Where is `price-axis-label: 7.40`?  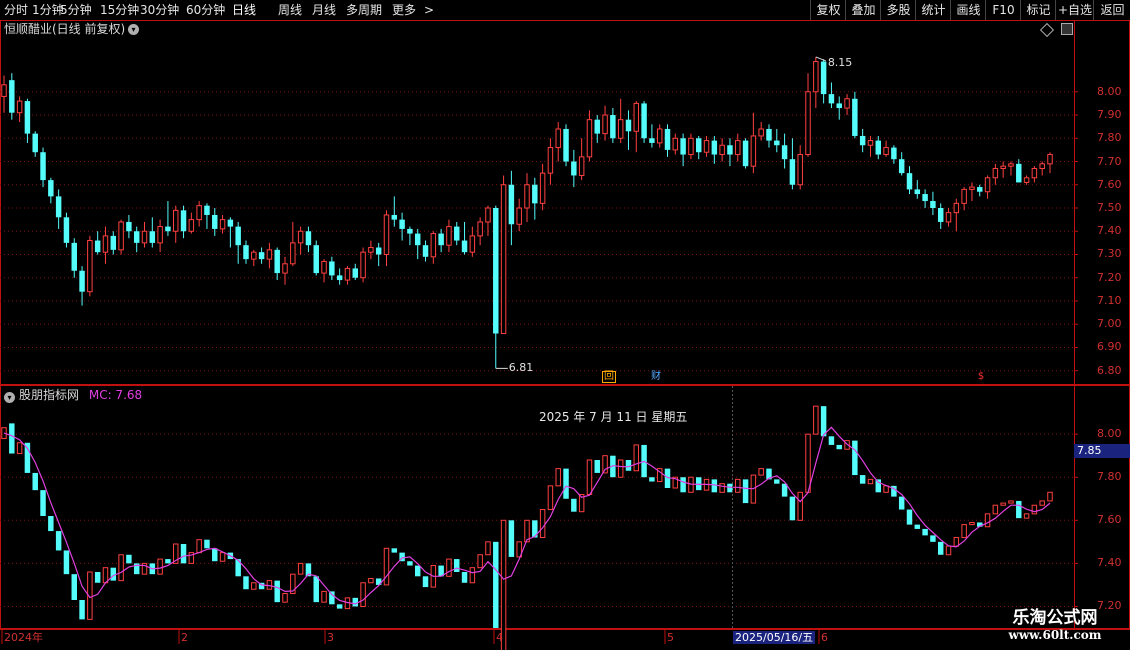
price-axis-label: 7.40 is located at coordinates (1109, 231).